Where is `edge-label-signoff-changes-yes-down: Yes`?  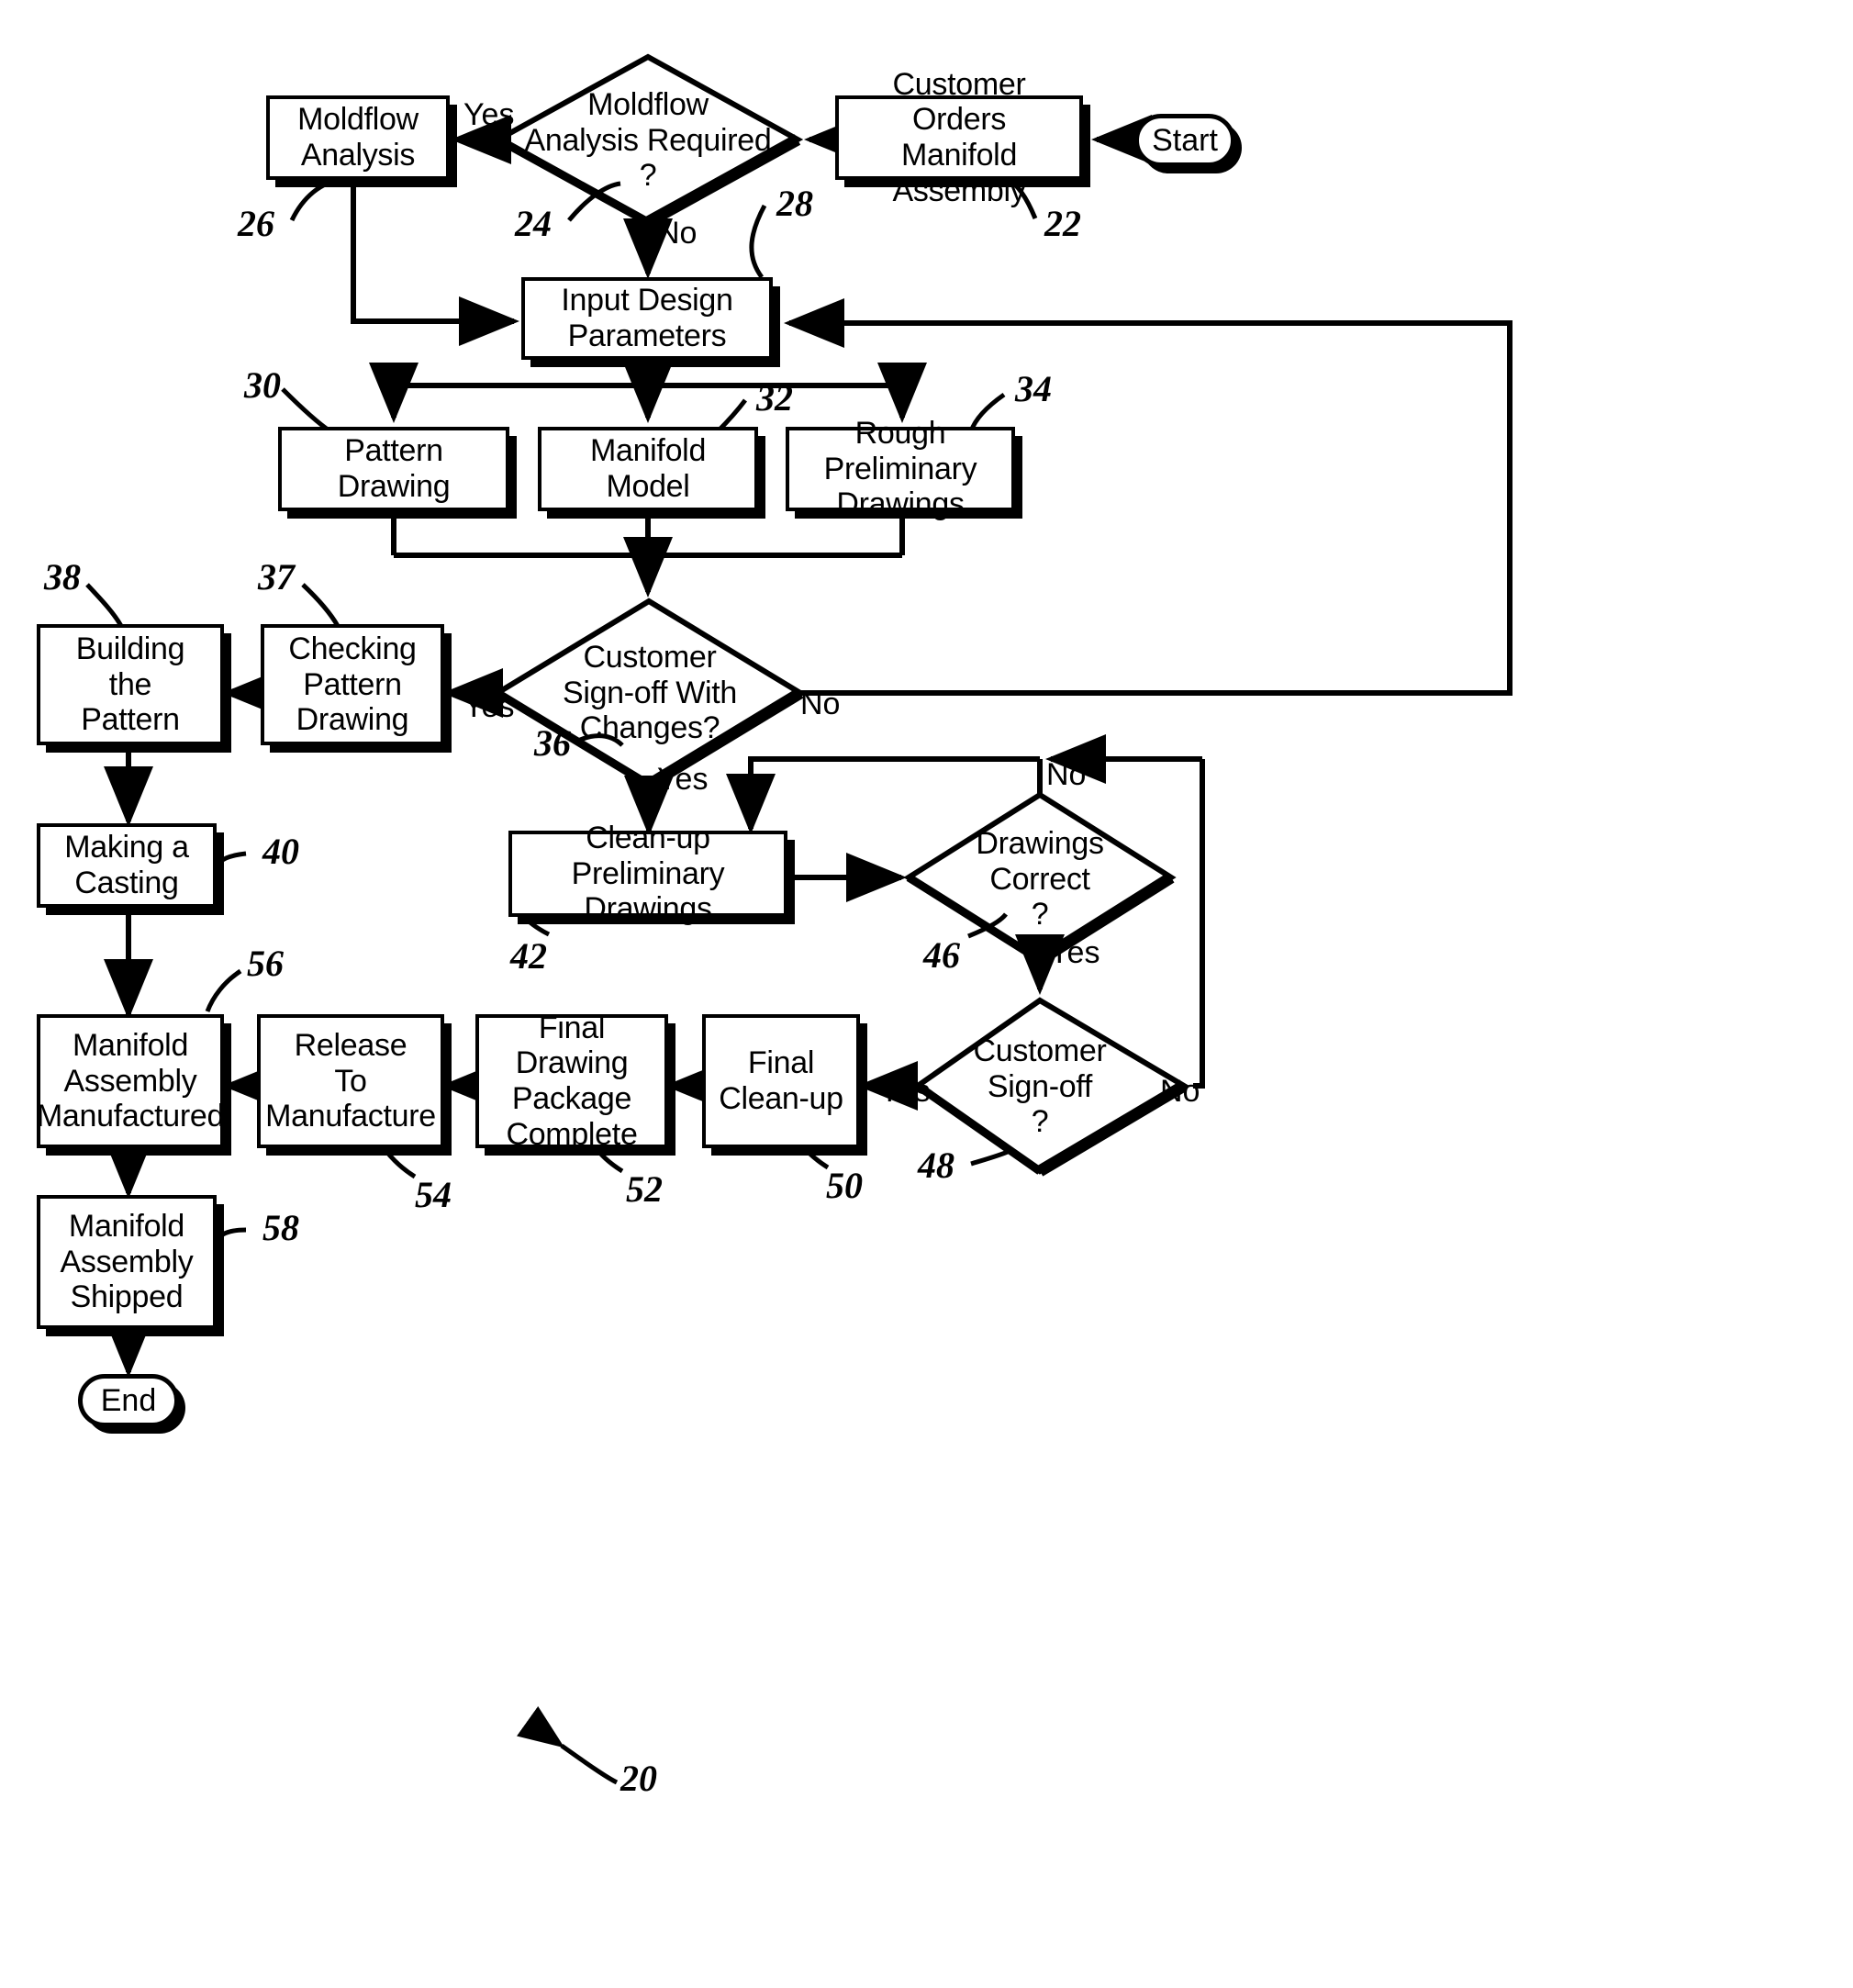
edge-label-signoff-changes-yes-down: Yes is located at coordinates (683, 779).